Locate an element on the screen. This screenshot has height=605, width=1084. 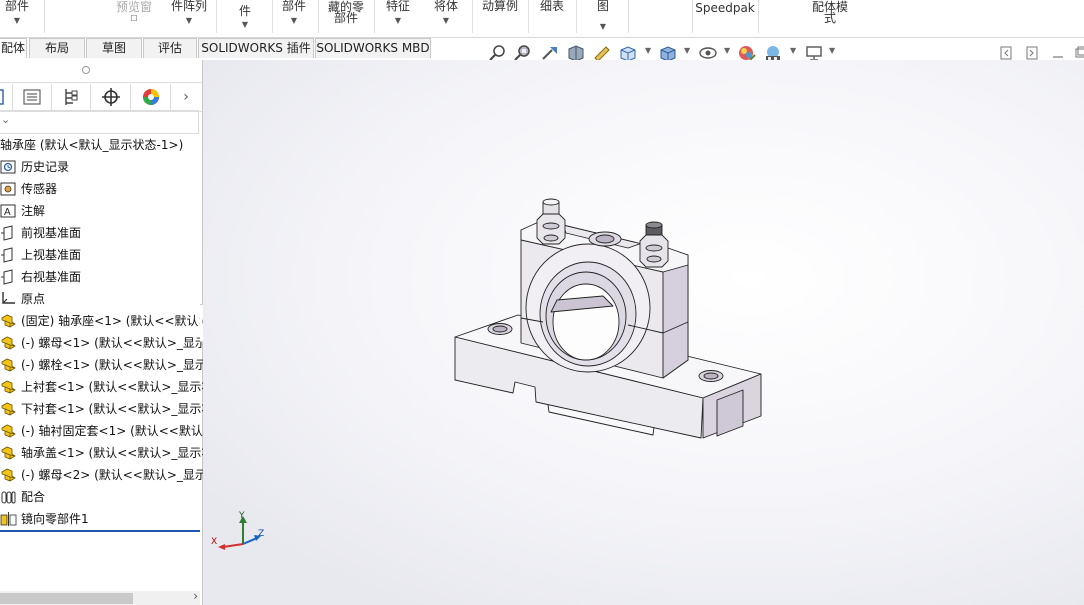
feature-tree-item-label: 历史记录 is located at coordinates (45, 167).